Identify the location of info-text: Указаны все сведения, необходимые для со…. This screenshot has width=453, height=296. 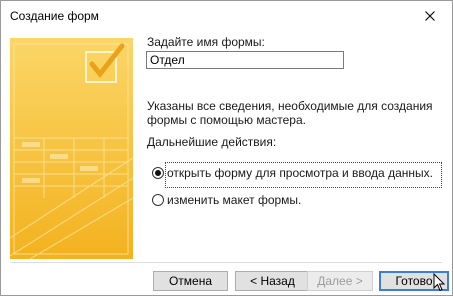
(290, 113).